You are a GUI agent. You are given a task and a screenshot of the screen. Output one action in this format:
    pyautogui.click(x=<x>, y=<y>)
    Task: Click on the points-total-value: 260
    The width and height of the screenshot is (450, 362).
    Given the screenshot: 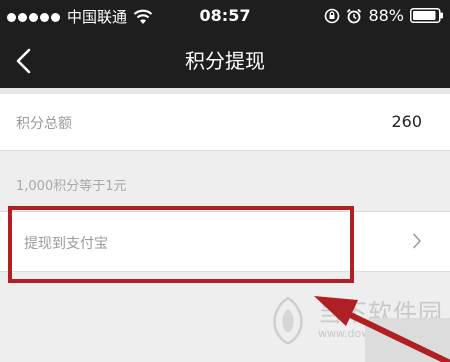 What is the action you would take?
    pyautogui.click(x=406, y=121)
    